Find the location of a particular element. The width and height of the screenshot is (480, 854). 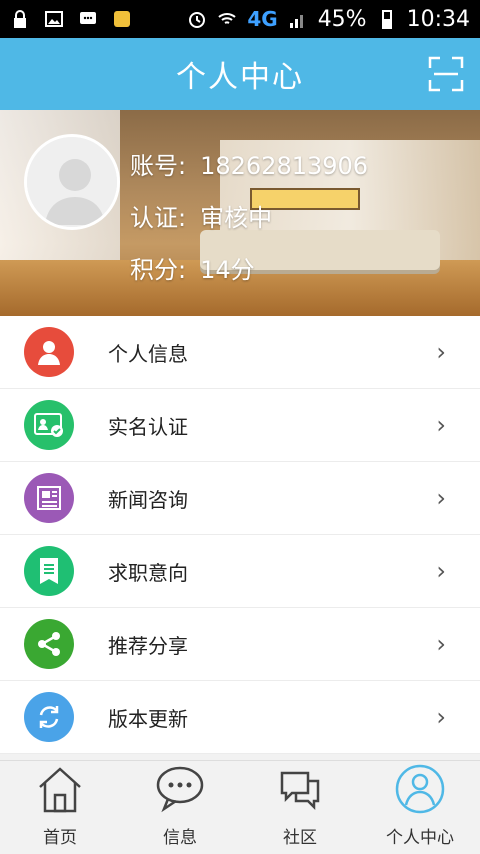

list-icon is located at coordinates (49, 571).